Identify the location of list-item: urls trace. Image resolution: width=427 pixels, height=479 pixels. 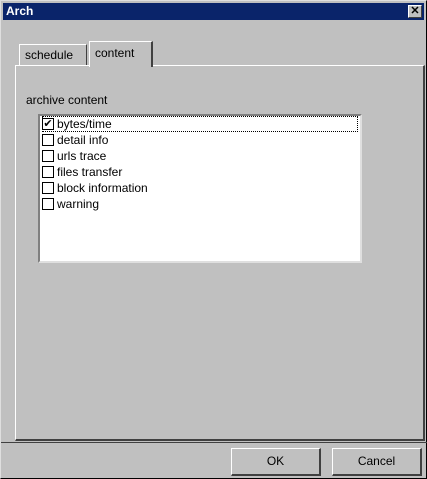
(200, 156).